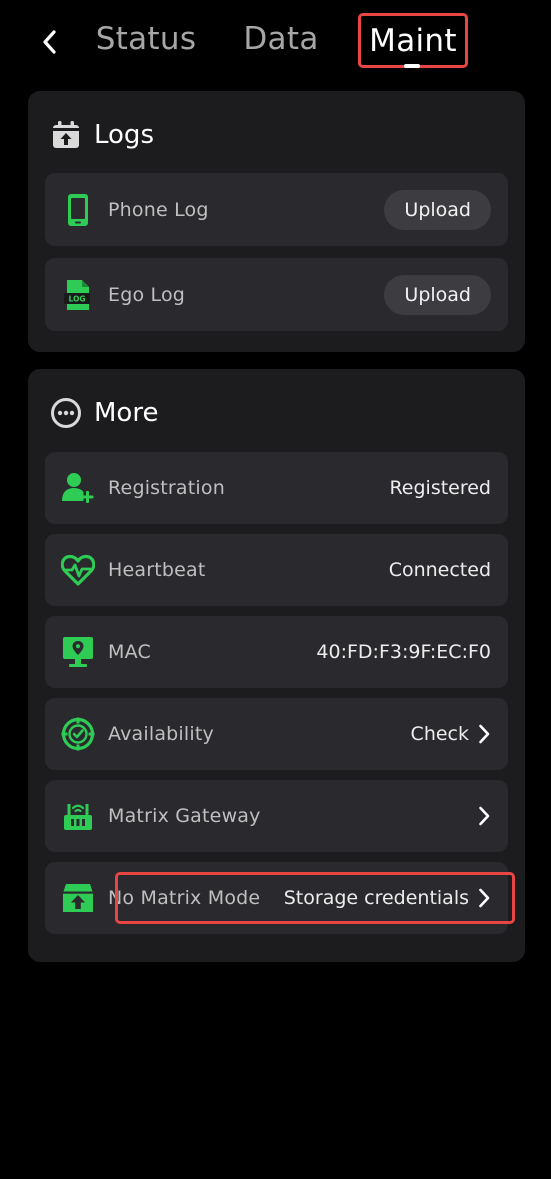 The image size is (551, 1179). Describe the element at coordinates (413, 40) in the screenshot. I see `tab-maint: Maint` at that location.